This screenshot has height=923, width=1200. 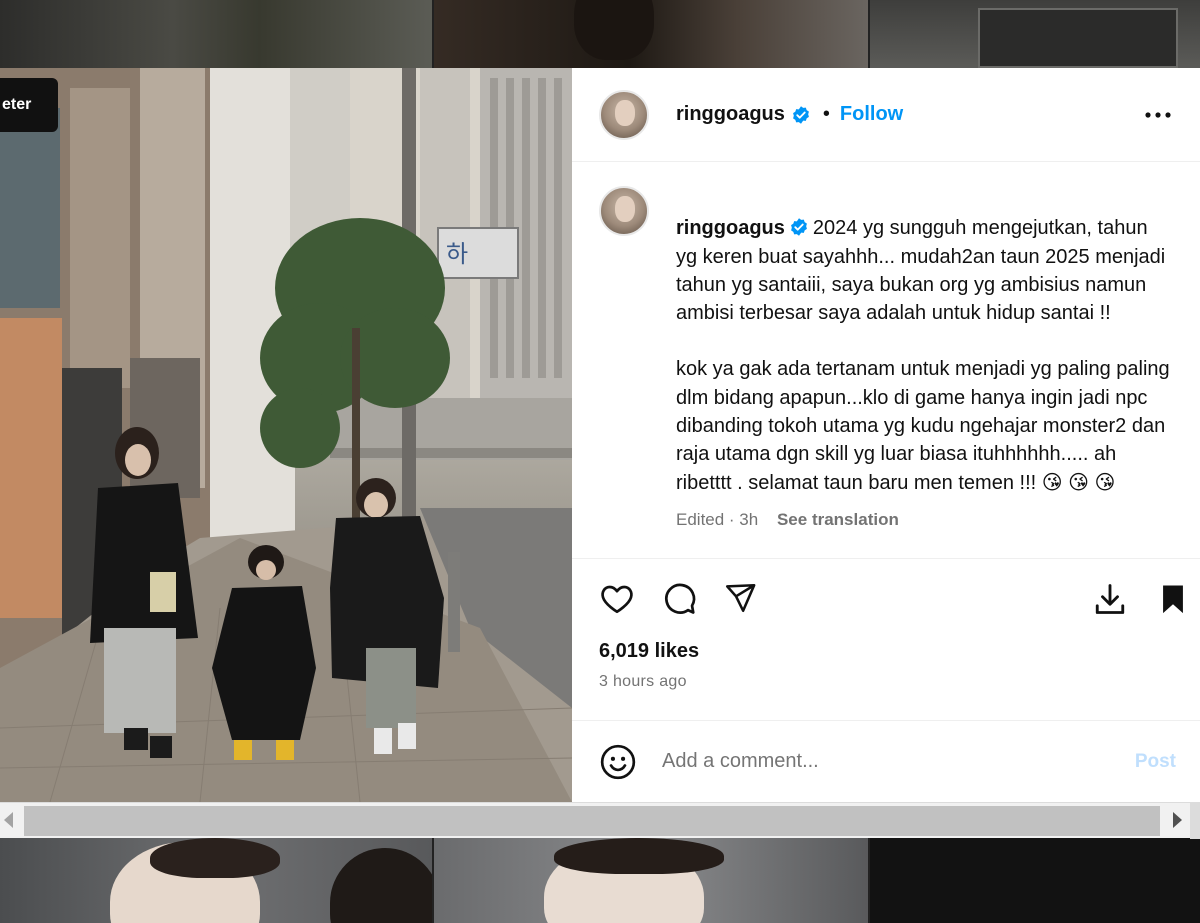 I want to click on scrollbar-corner, so click(x=1195, y=821).